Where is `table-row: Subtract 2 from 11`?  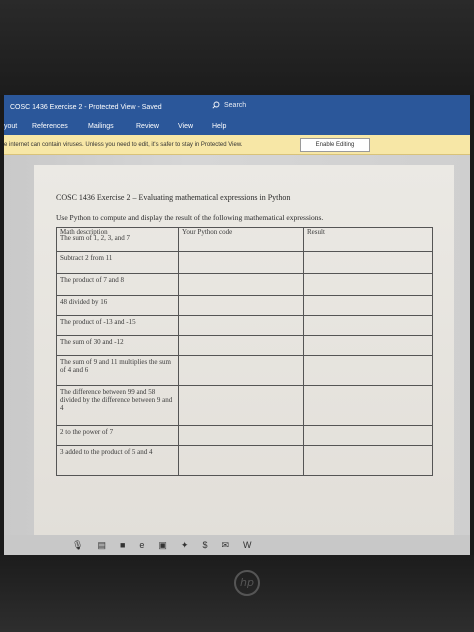 table-row: Subtract 2 from 11 is located at coordinates (244, 262).